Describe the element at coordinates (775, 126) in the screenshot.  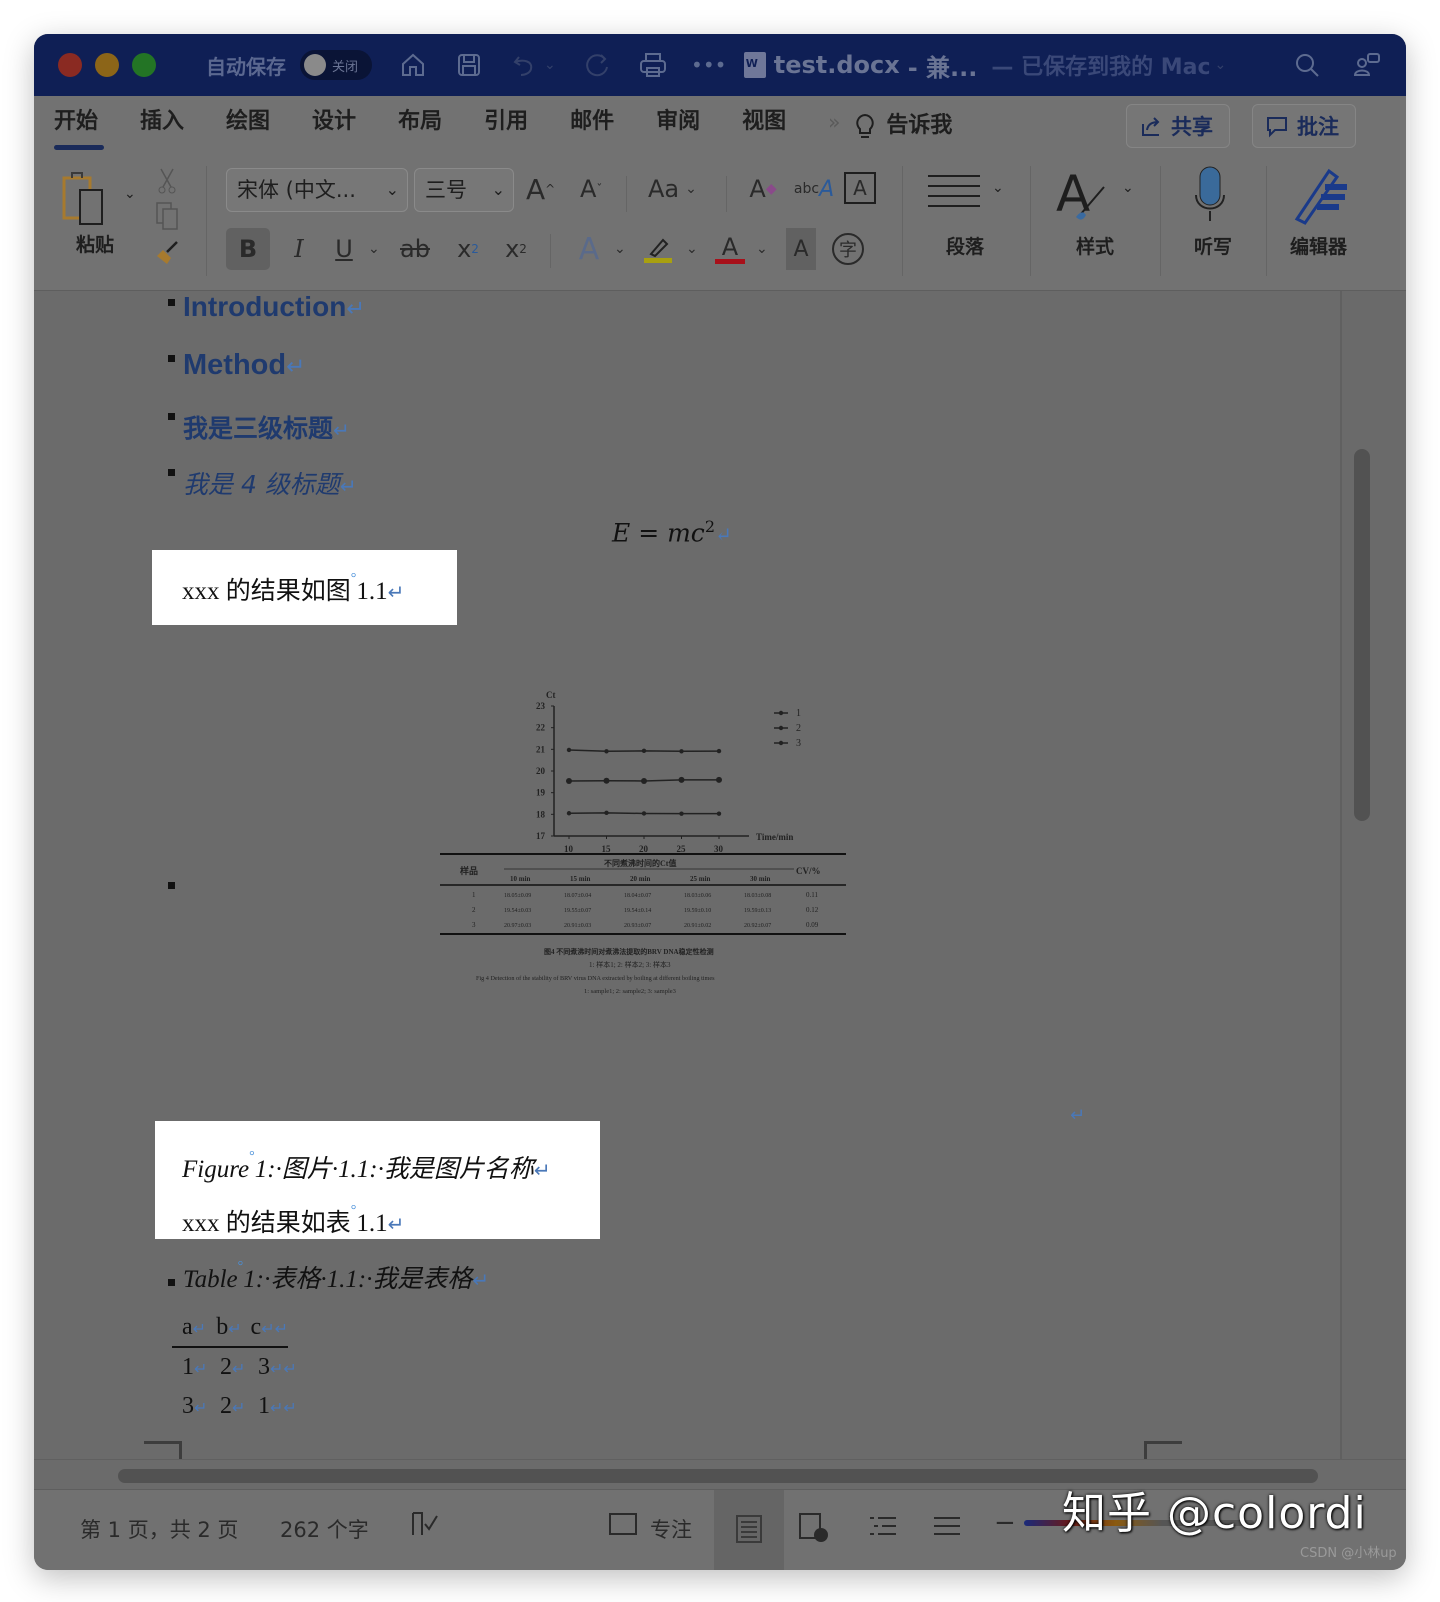
I see `tab-view: 视图` at that location.